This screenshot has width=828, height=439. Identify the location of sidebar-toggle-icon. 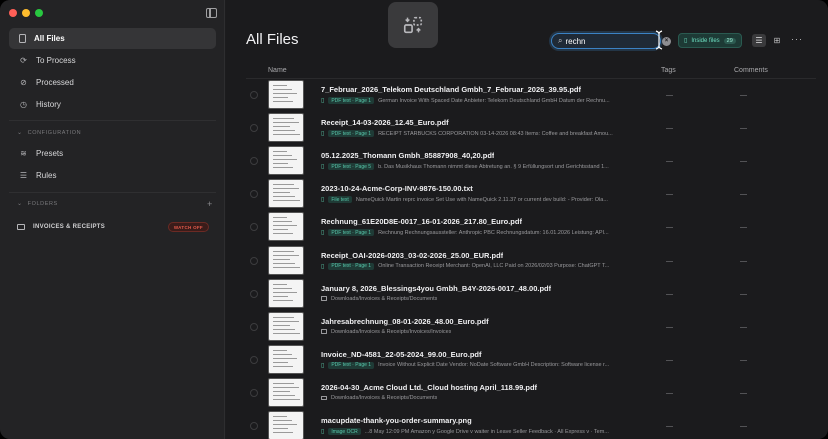
(211, 13).